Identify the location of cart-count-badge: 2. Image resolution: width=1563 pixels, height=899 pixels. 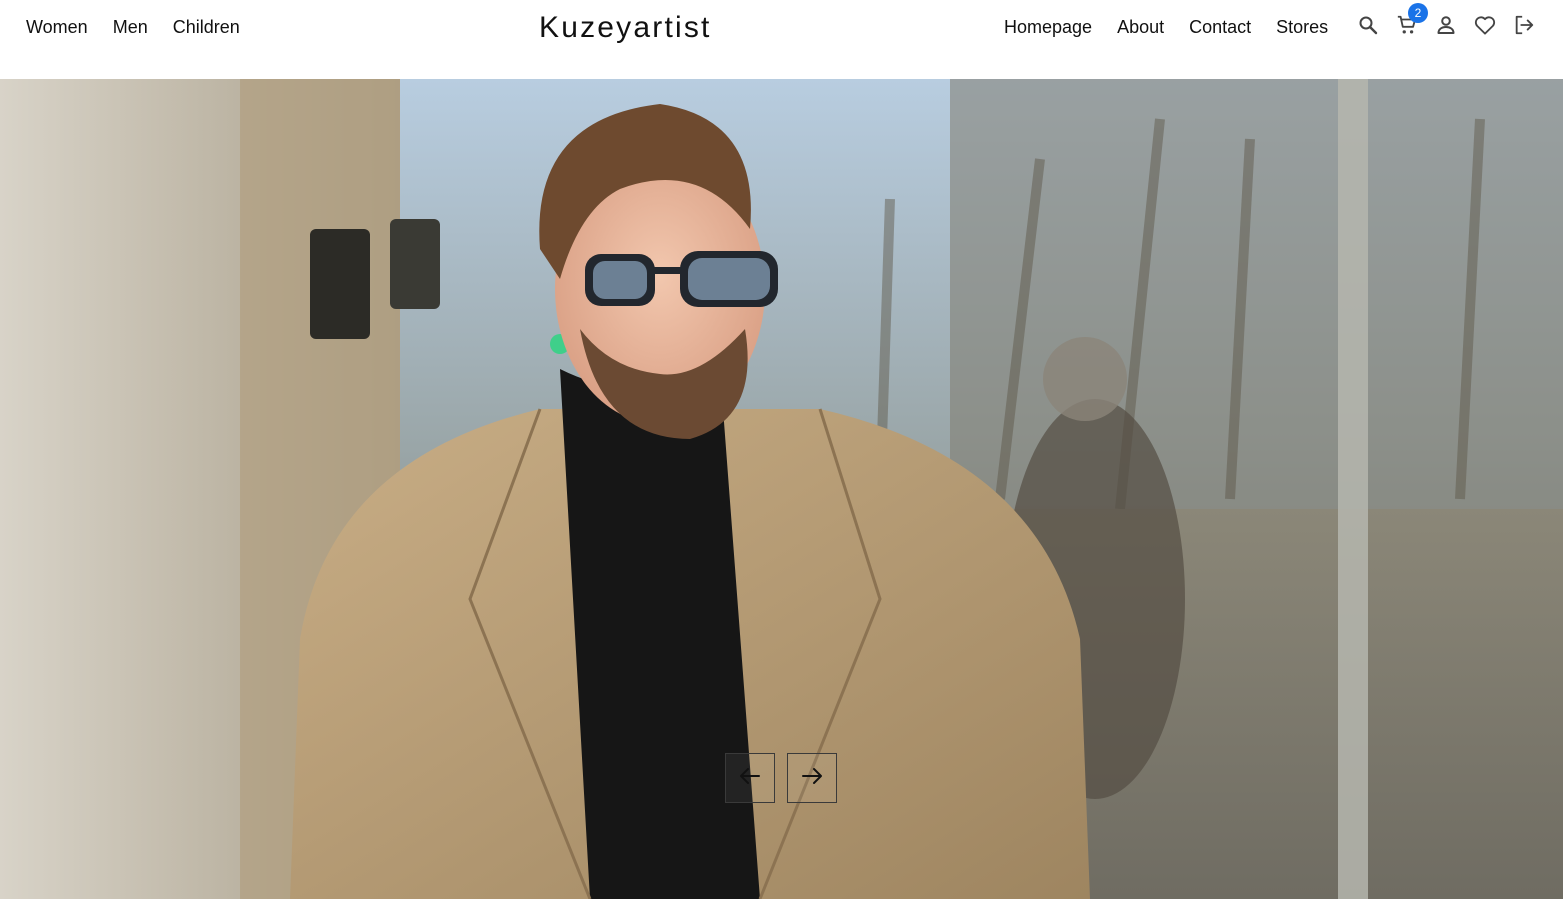
(1418, 13).